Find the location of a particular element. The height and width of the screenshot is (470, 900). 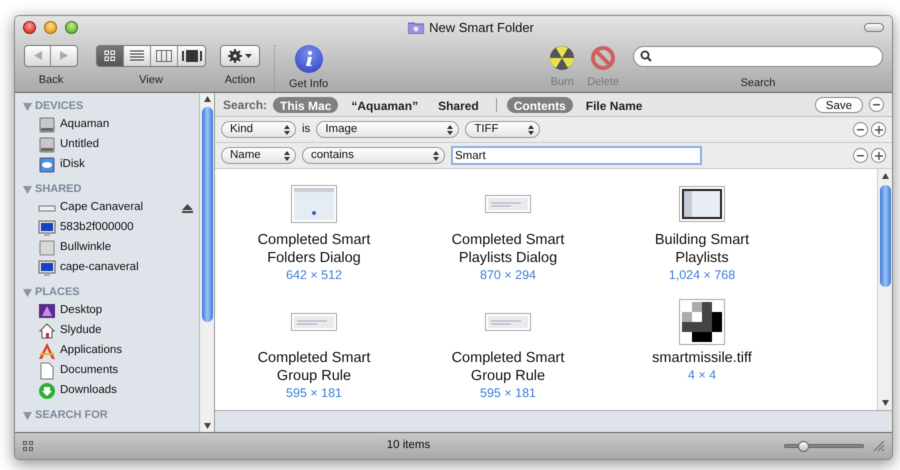

sidebar-item: Documents is located at coordinates (126, 371).